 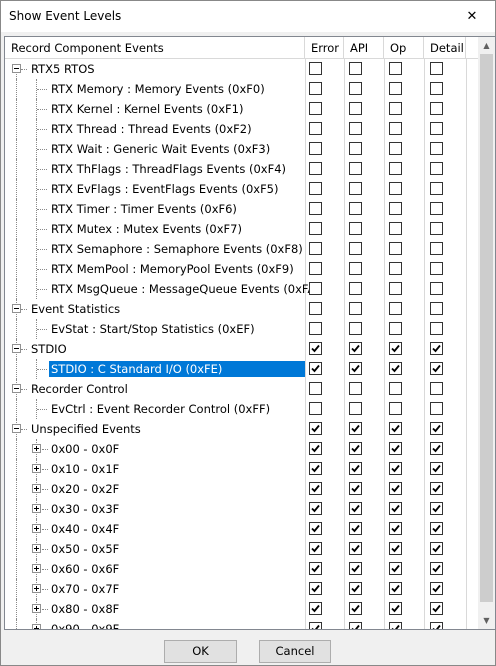 I want to click on tree-item-row: 0x30 - 0x3F, so click(x=245, y=509).